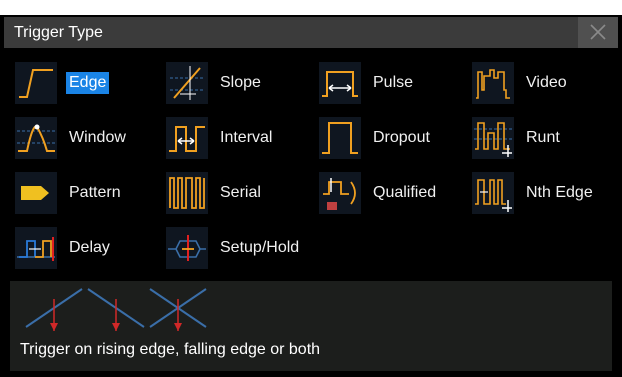 The height and width of the screenshot is (377, 622). Describe the element at coordinates (311, 32) in the screenshot. I see `title-bar: Trigger Type` at that location.